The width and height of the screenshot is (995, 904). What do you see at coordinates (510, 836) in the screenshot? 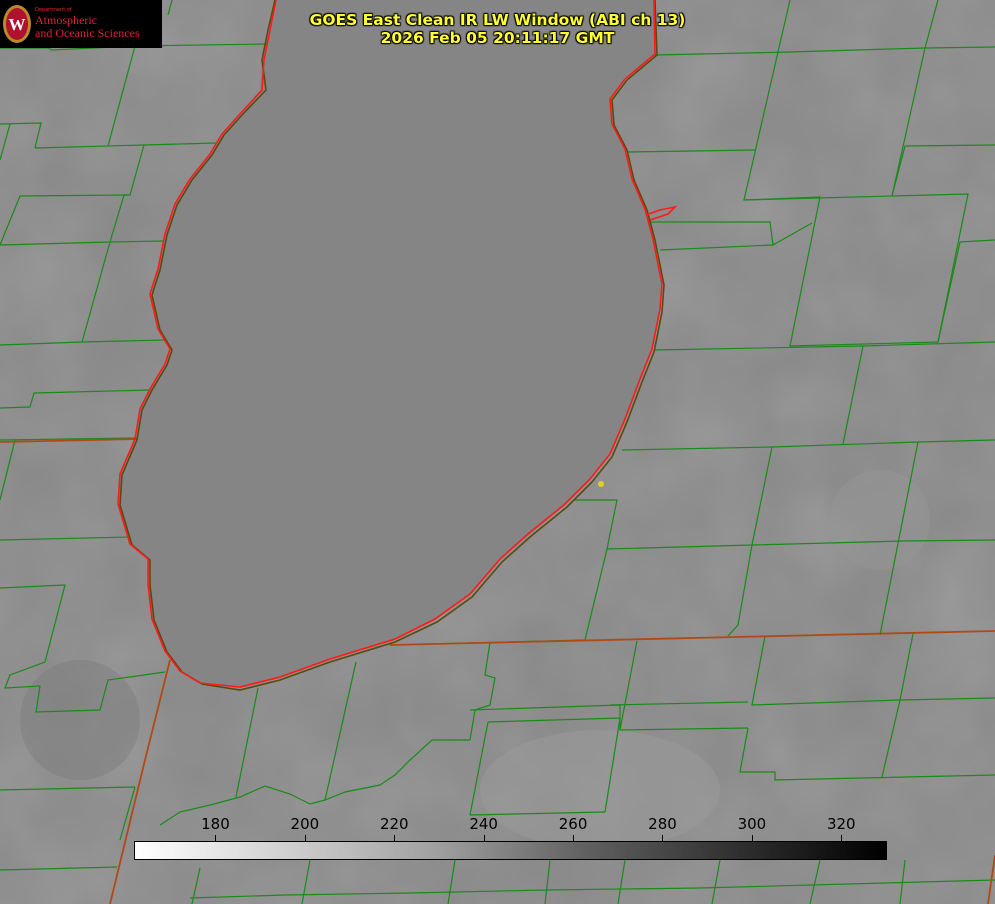
I see `colorbar: 180 200 220 240 260 280 300 320` at bounding box center [510, 836].